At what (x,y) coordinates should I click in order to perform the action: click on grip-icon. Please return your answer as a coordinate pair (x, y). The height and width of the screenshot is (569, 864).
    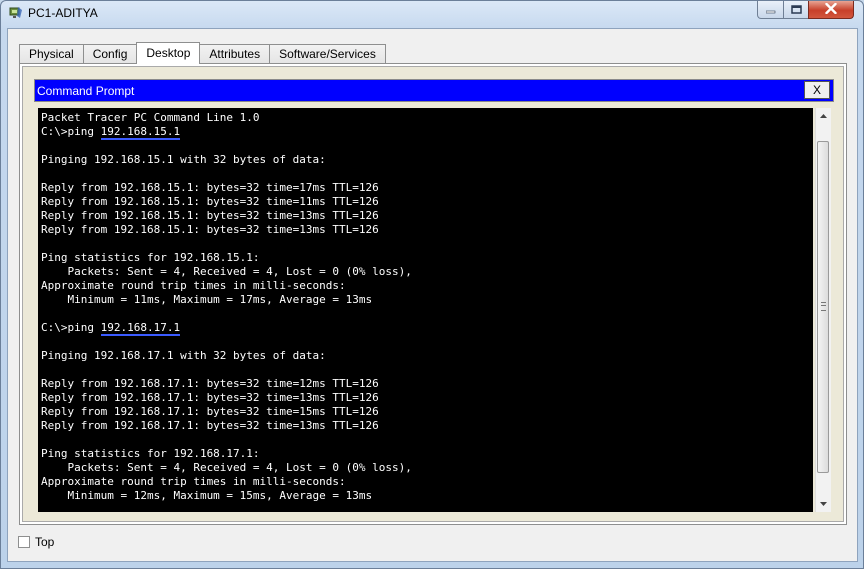
    Looking at the image, I should click on (823, 306).